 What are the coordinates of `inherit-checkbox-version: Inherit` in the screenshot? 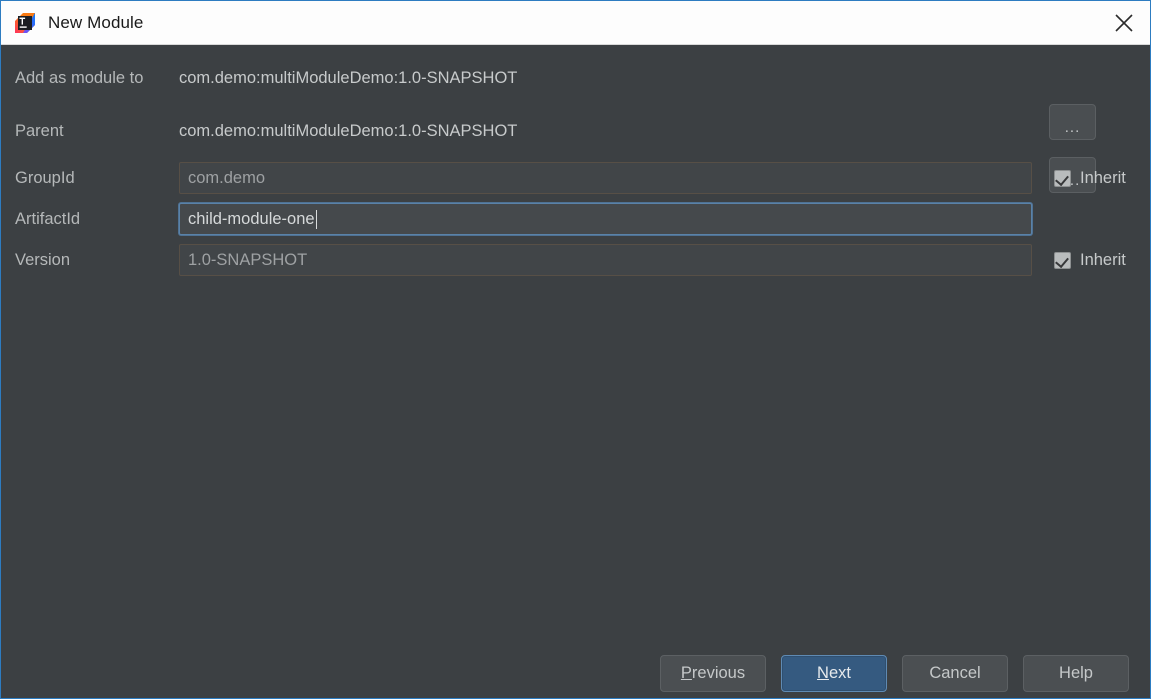 It's located at (1090, 260).